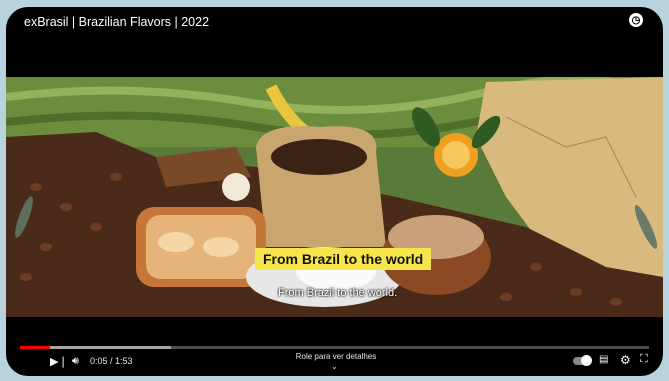 Image resolution: width=669 pixels, height=381 pixels. What do you see at coordinates (35, 347) in the screenshot?
I see `progress-fill` at bounding box center [35, 347].